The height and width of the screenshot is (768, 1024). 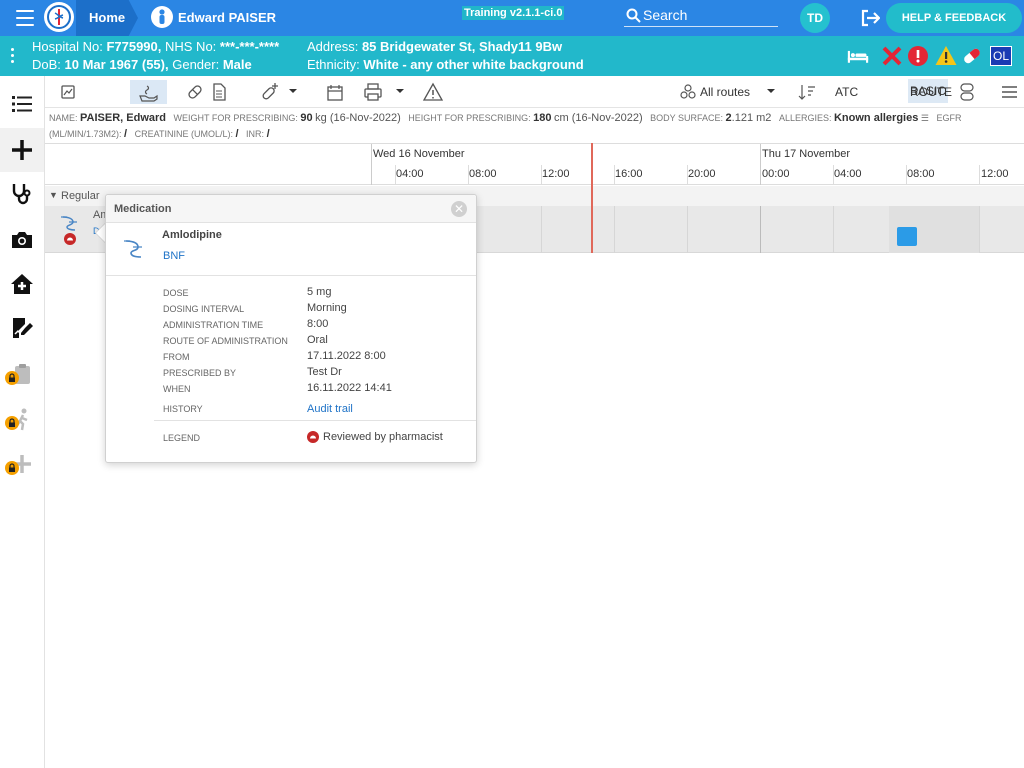 I want to click on current-time-line, so click(x=592, y=198).